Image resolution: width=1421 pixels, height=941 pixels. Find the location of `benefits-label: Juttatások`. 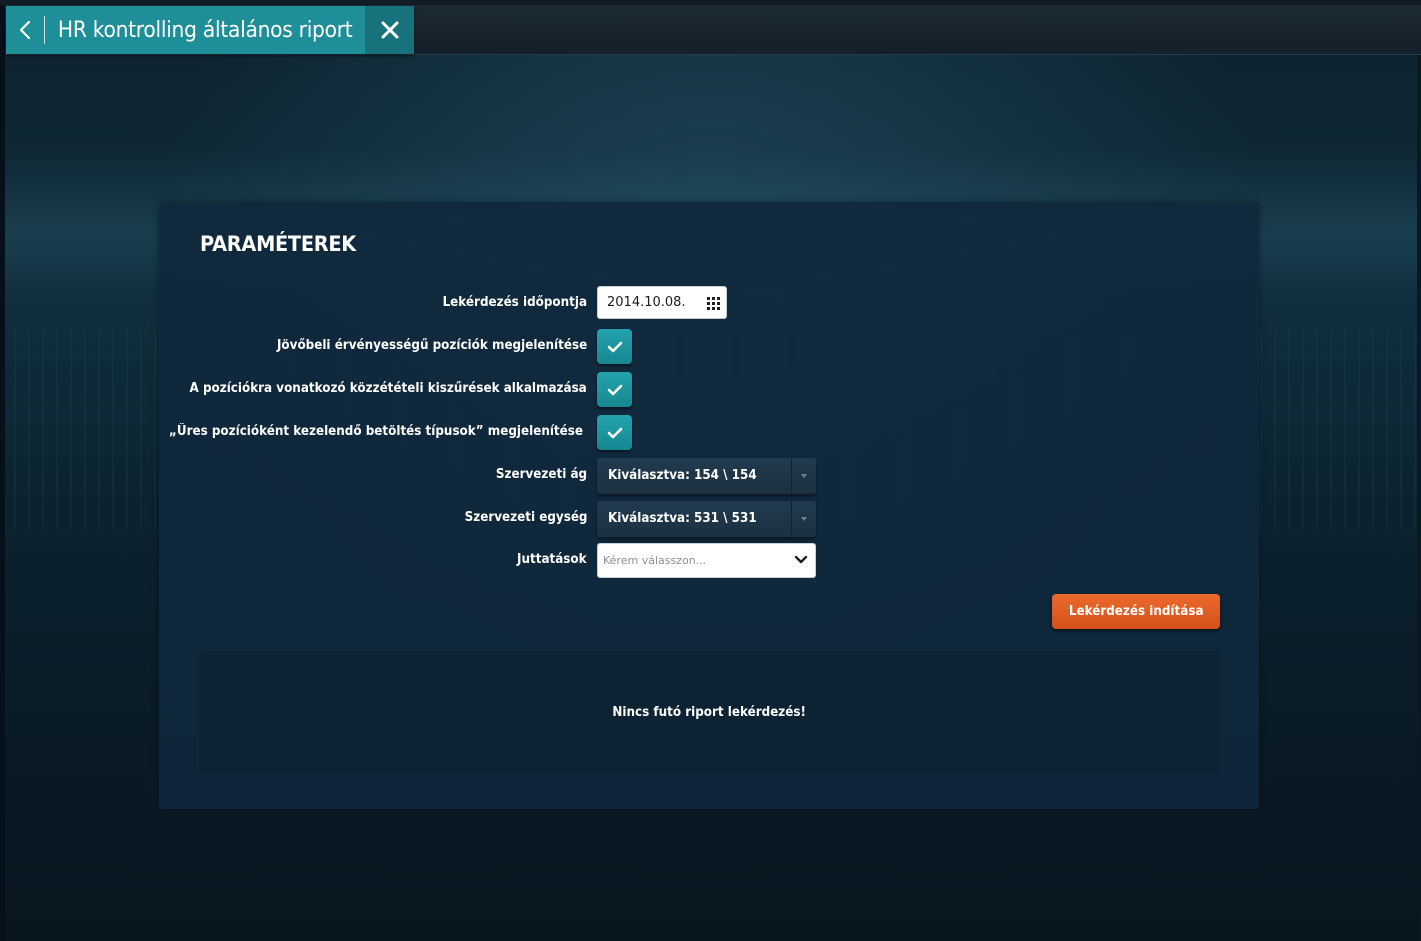

benefits-label: Juttatások is located at coordinates (552, 559).